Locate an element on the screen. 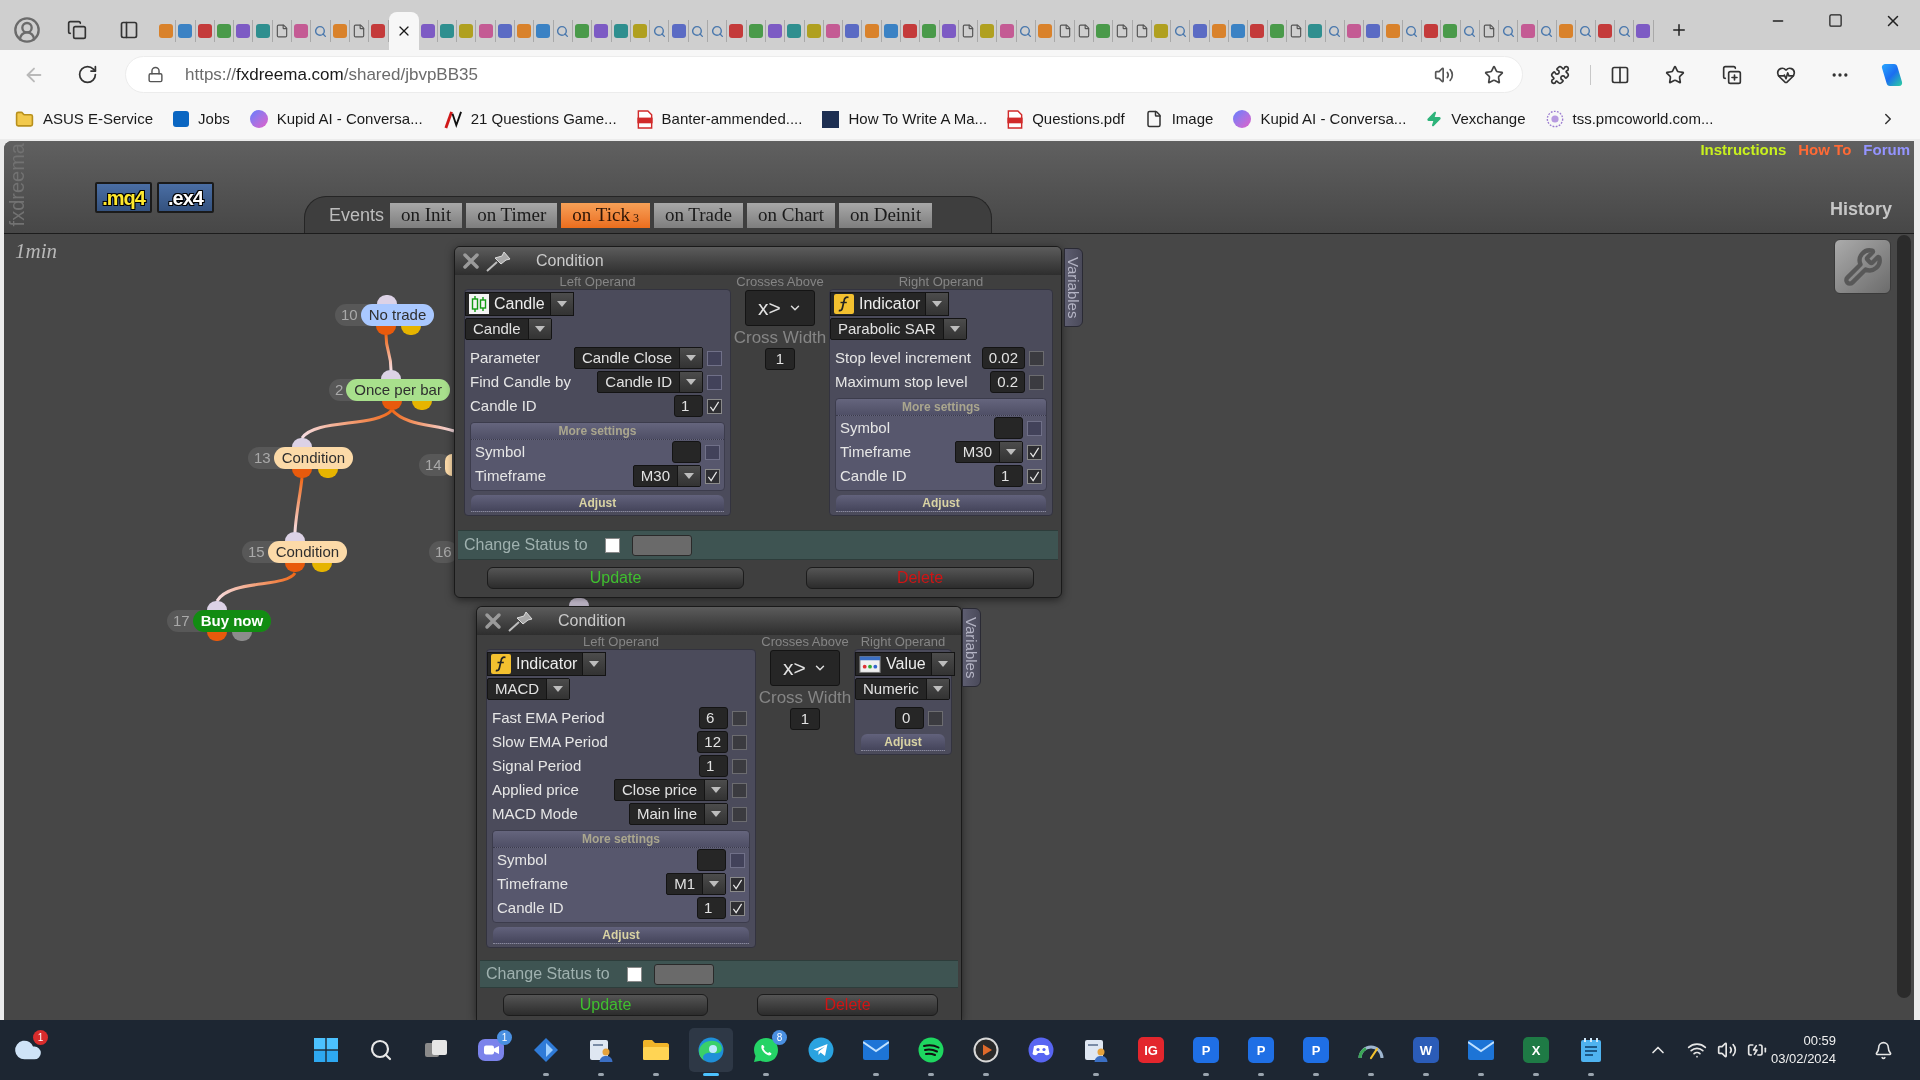 The image size is (1920, 1080). clock-time: 00:59 is located at coordinates (1820, 1041).